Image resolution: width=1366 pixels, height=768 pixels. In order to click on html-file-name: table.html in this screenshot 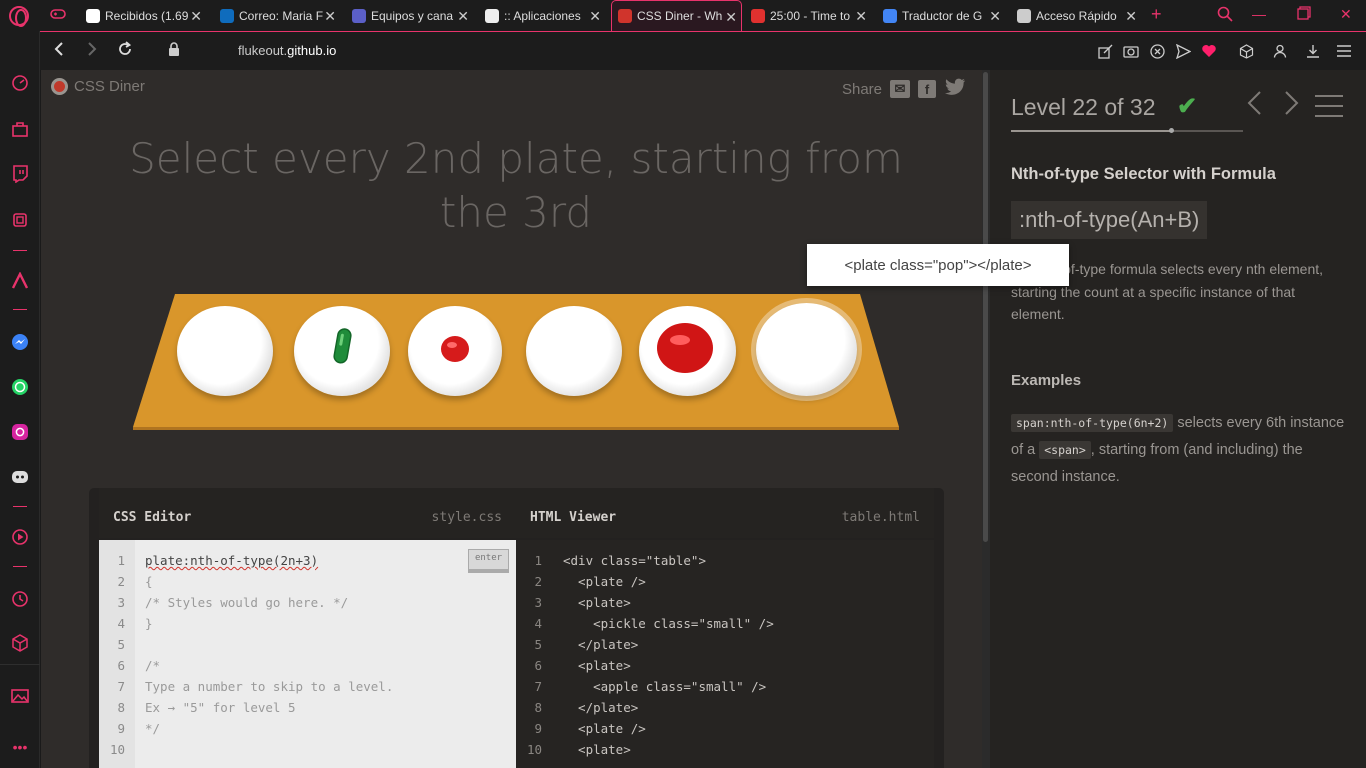, I will do `click(880, 517)`.